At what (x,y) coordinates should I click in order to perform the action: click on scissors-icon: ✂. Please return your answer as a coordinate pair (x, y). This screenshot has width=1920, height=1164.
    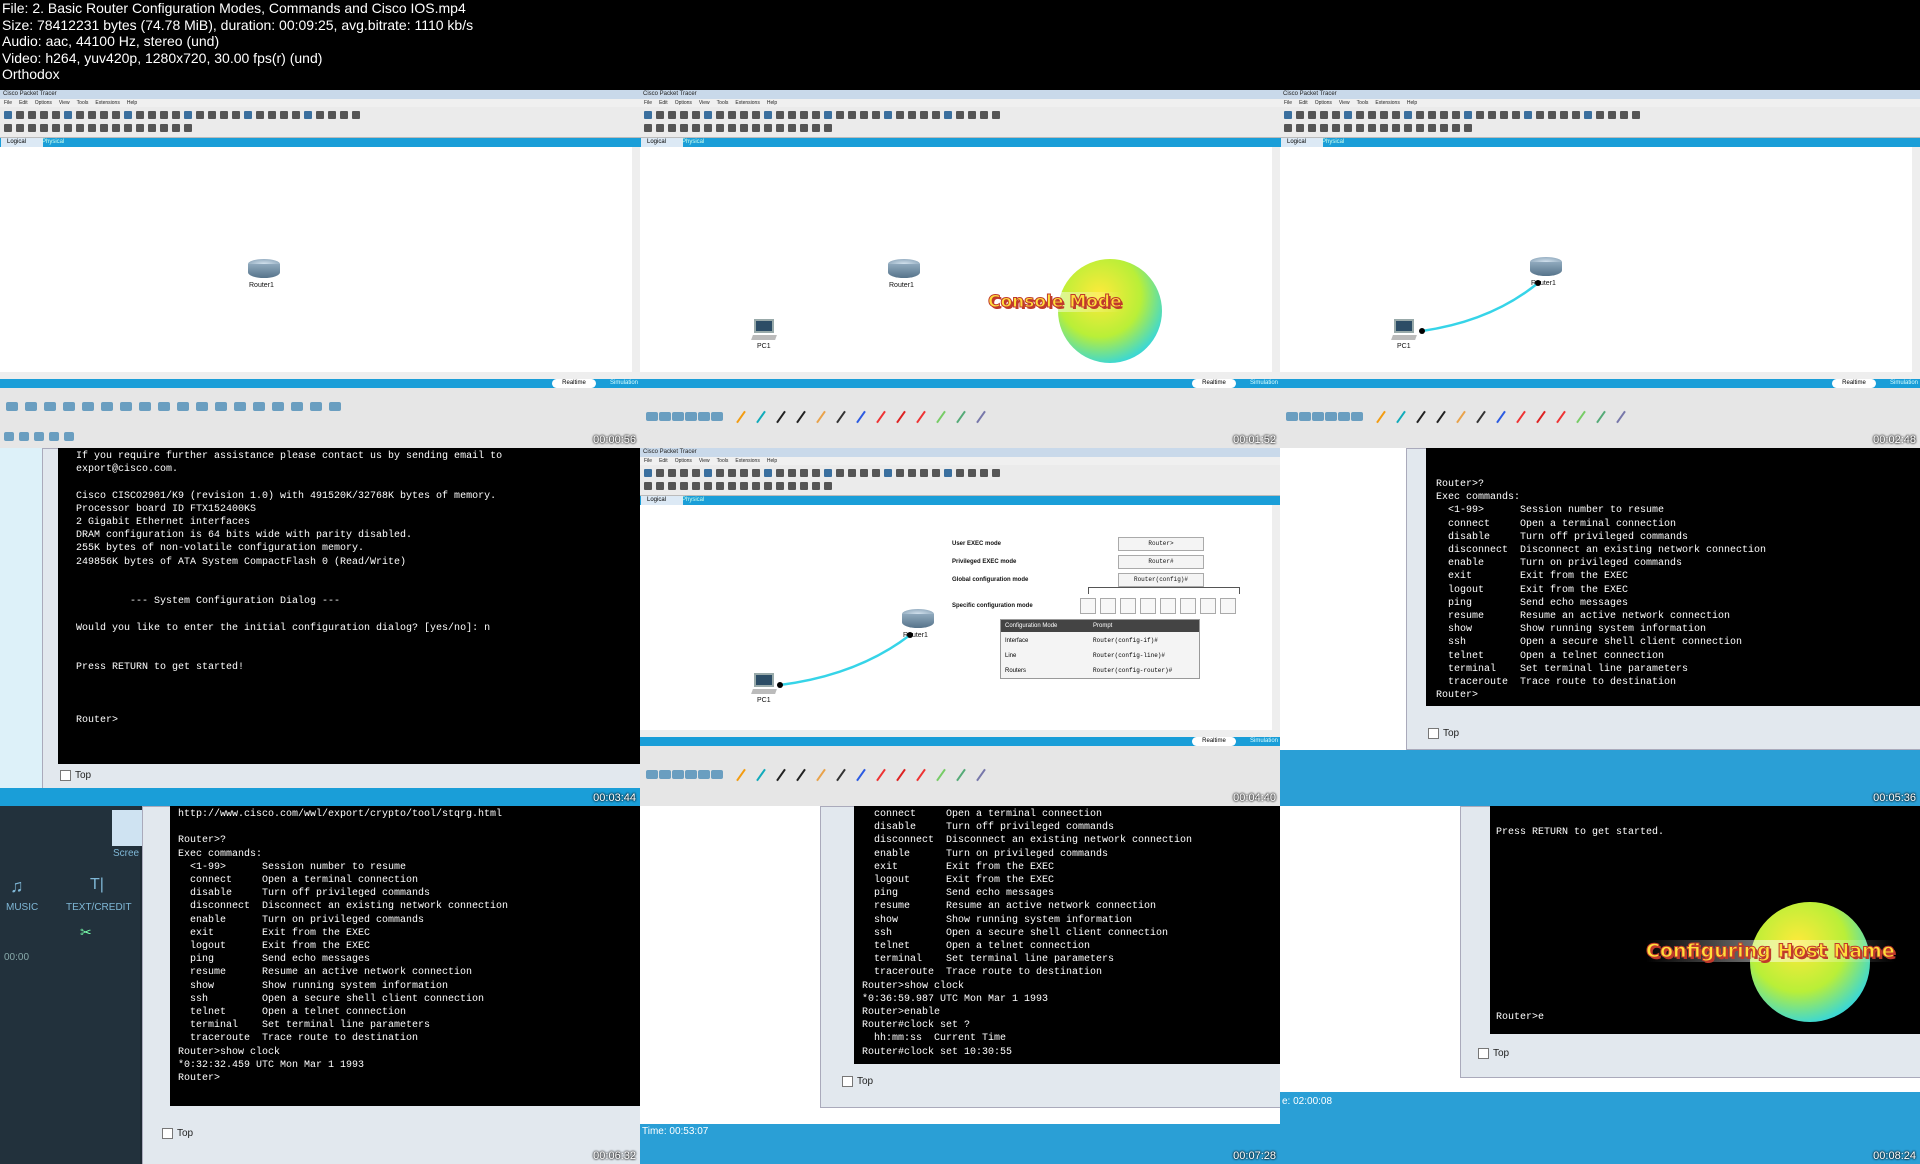
    Looking at the image, I should click on (86, 932).